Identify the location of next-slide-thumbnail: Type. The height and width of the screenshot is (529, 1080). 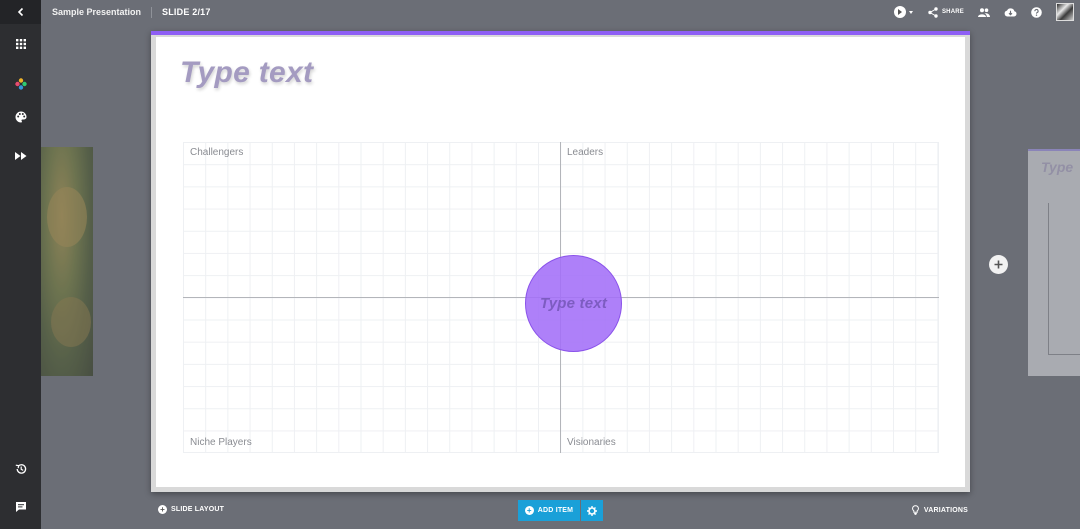
(1054, 262).